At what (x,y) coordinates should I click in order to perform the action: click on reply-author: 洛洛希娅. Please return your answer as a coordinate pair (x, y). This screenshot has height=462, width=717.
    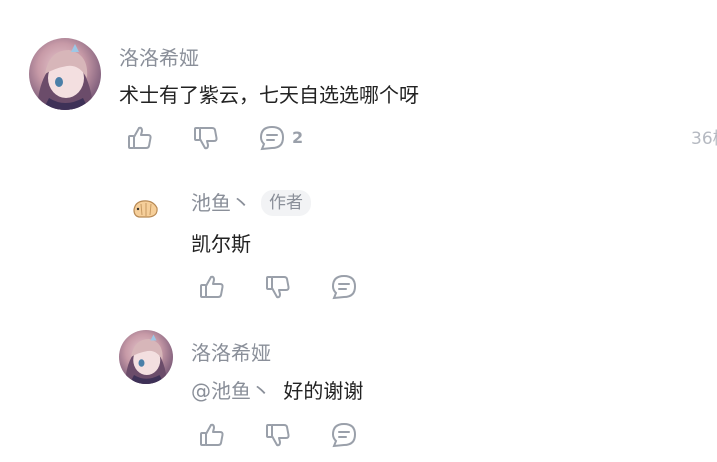
    Looking at the image, I should click on (231, 353).